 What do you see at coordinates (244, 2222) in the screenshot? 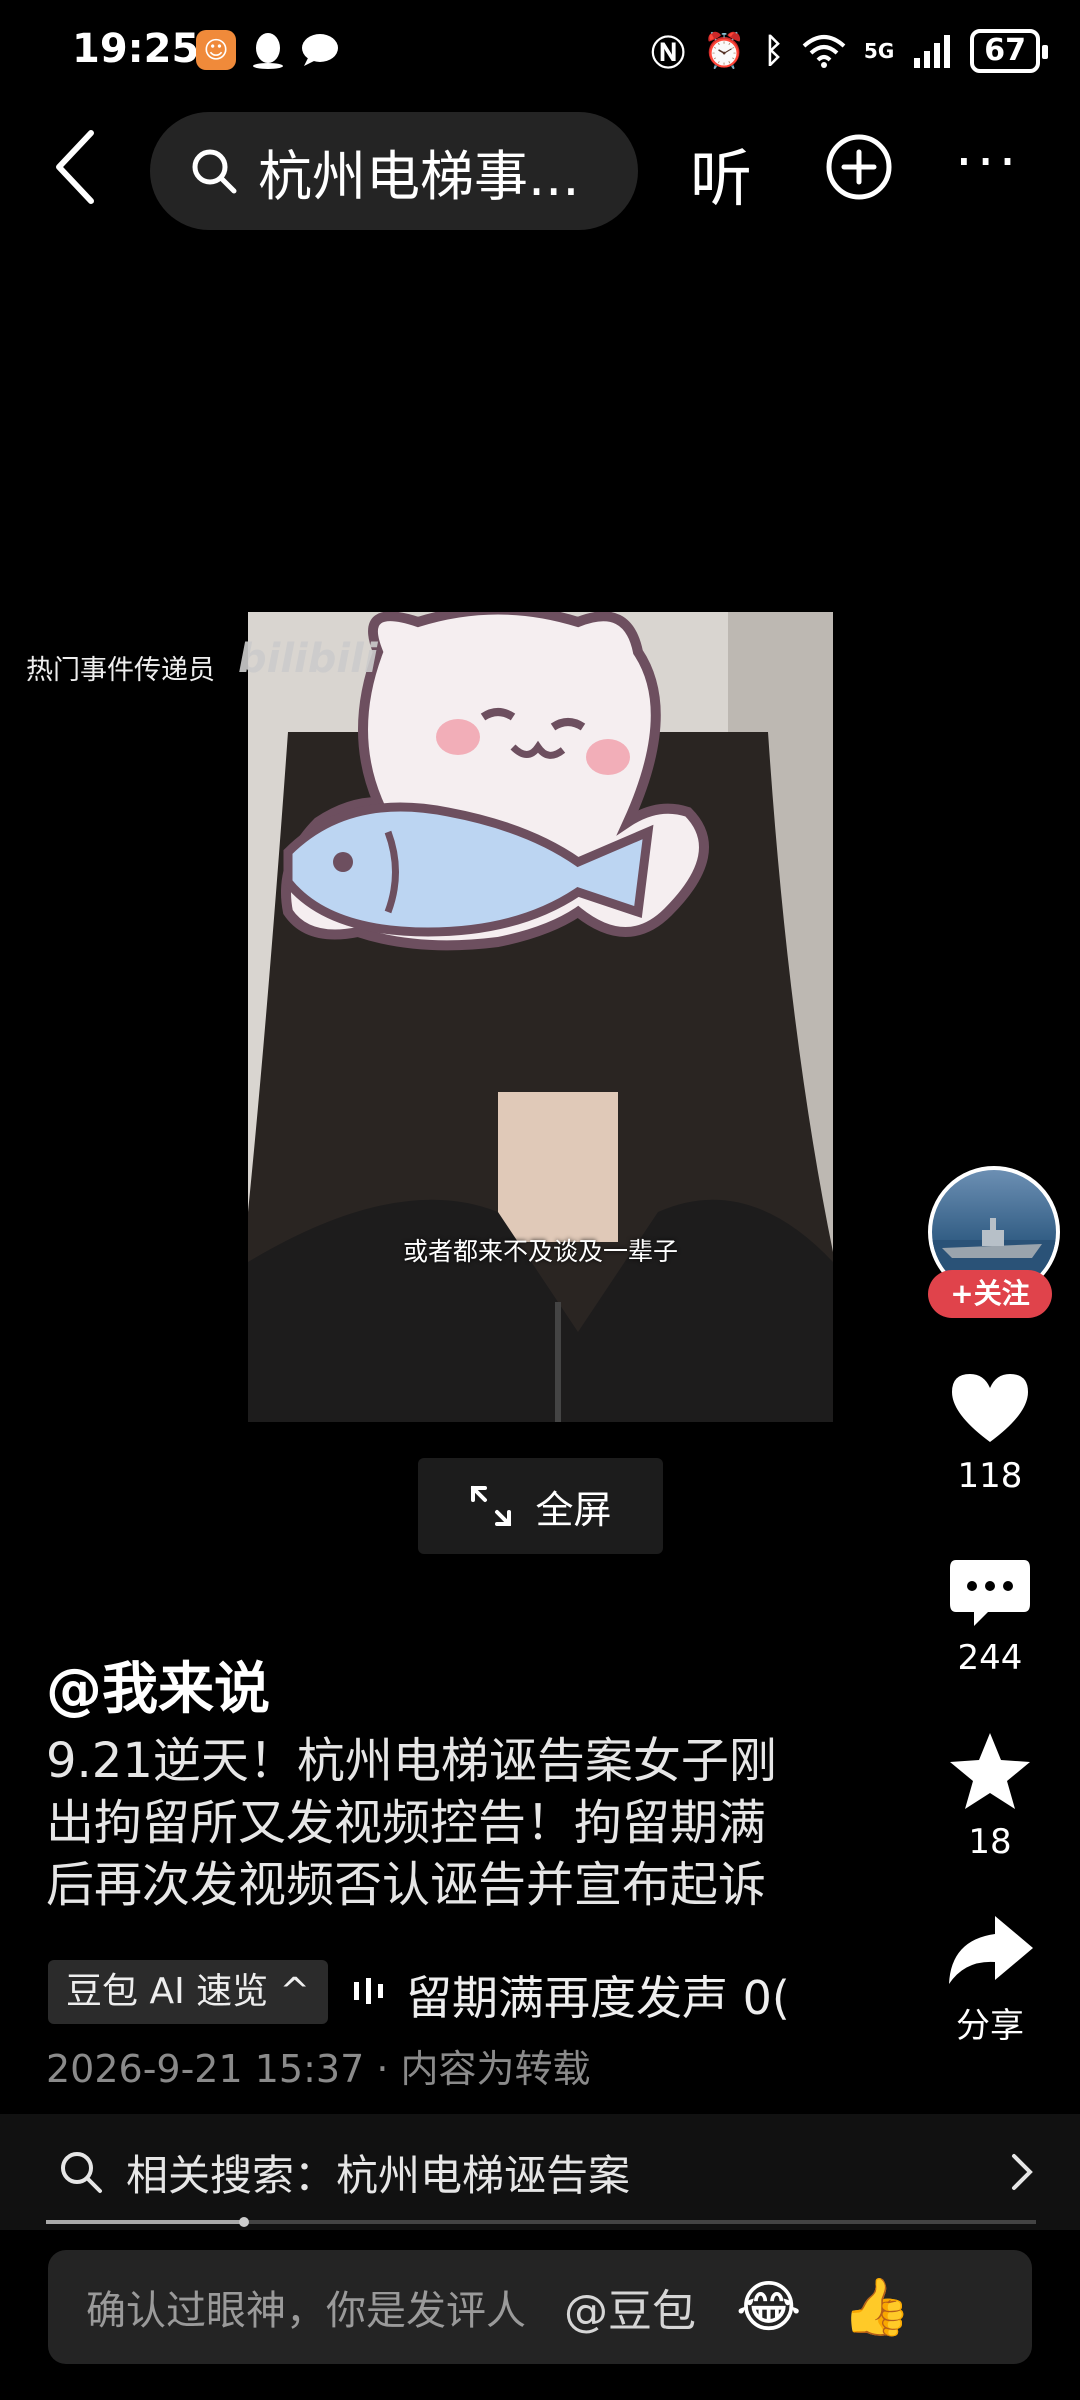
I see `progress-handle` at bounding box center [244, 2222].